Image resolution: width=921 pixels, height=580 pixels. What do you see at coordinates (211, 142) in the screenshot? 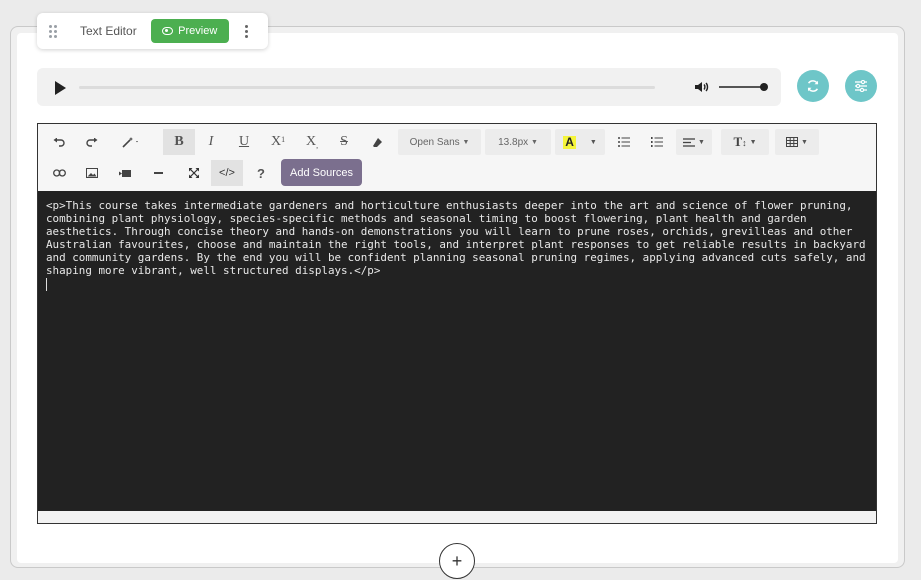
I see `italic-button: I` at bounding box center [211, 142].